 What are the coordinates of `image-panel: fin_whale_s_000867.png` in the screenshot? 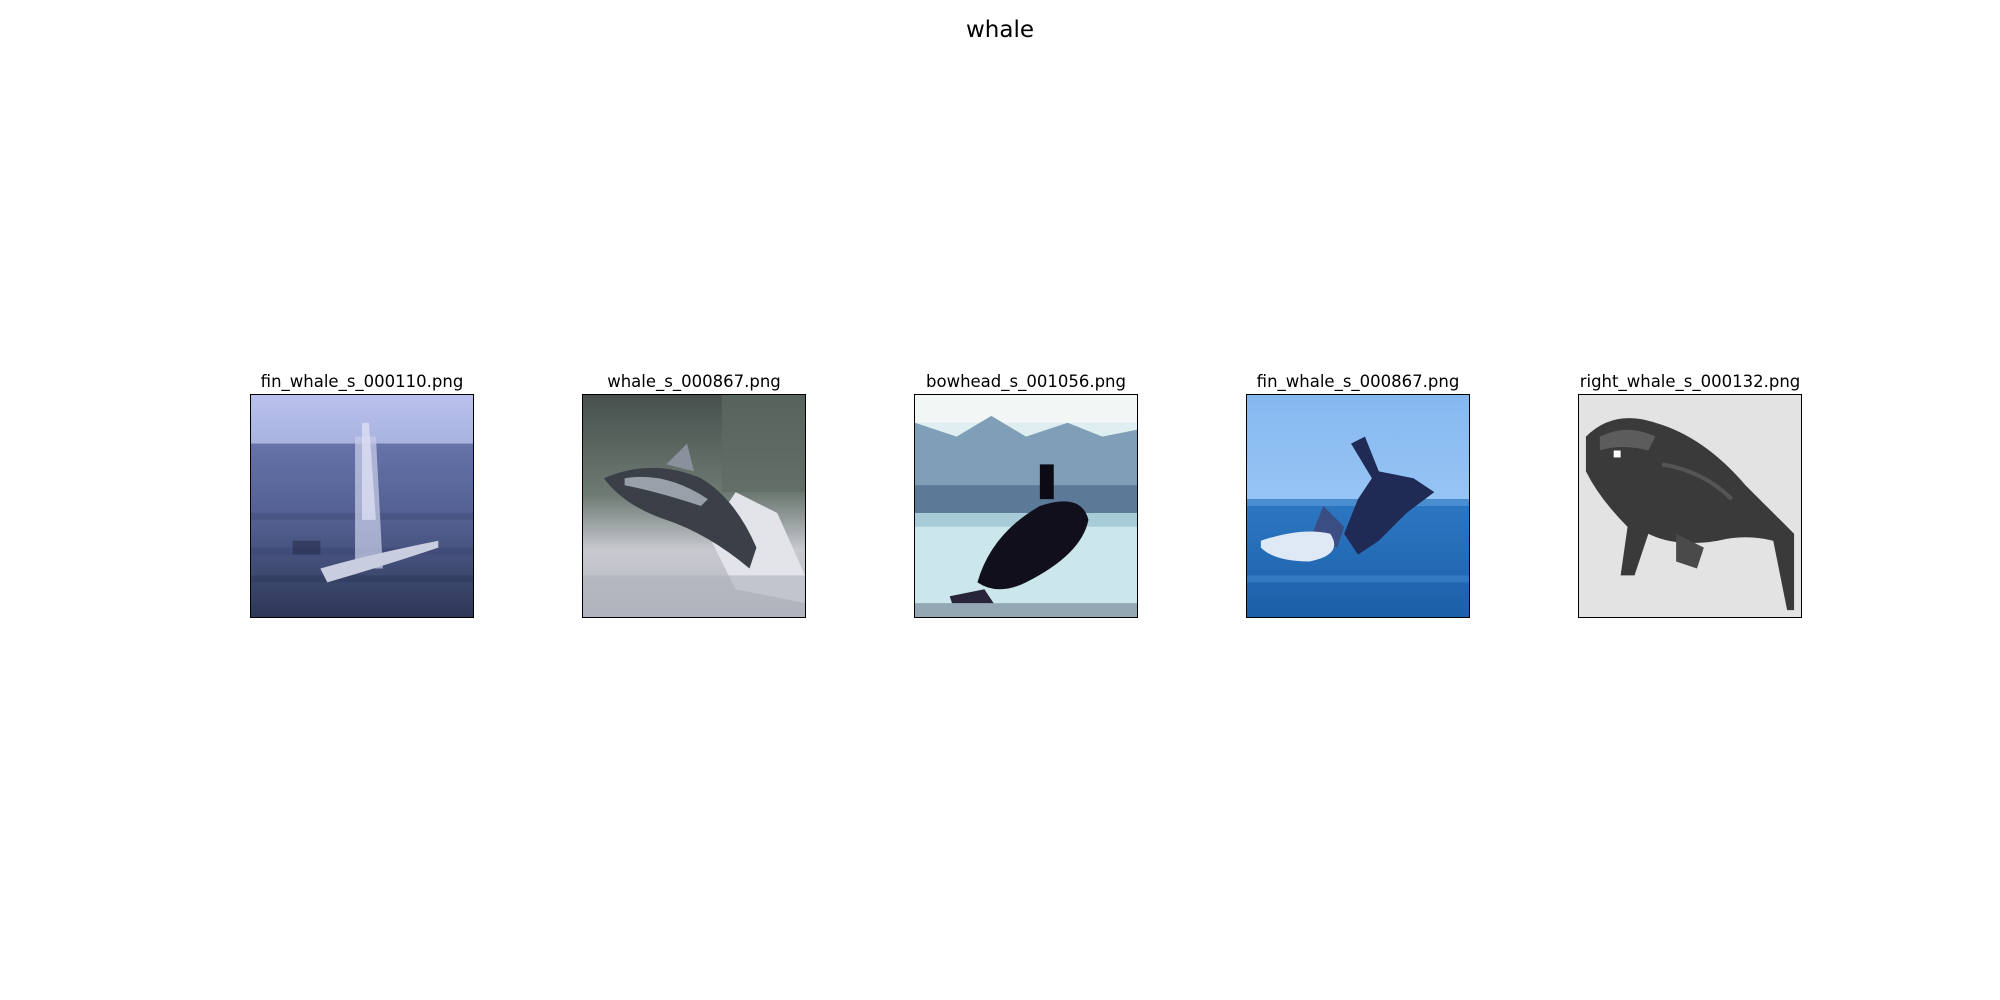 It's located at (1358, 495).